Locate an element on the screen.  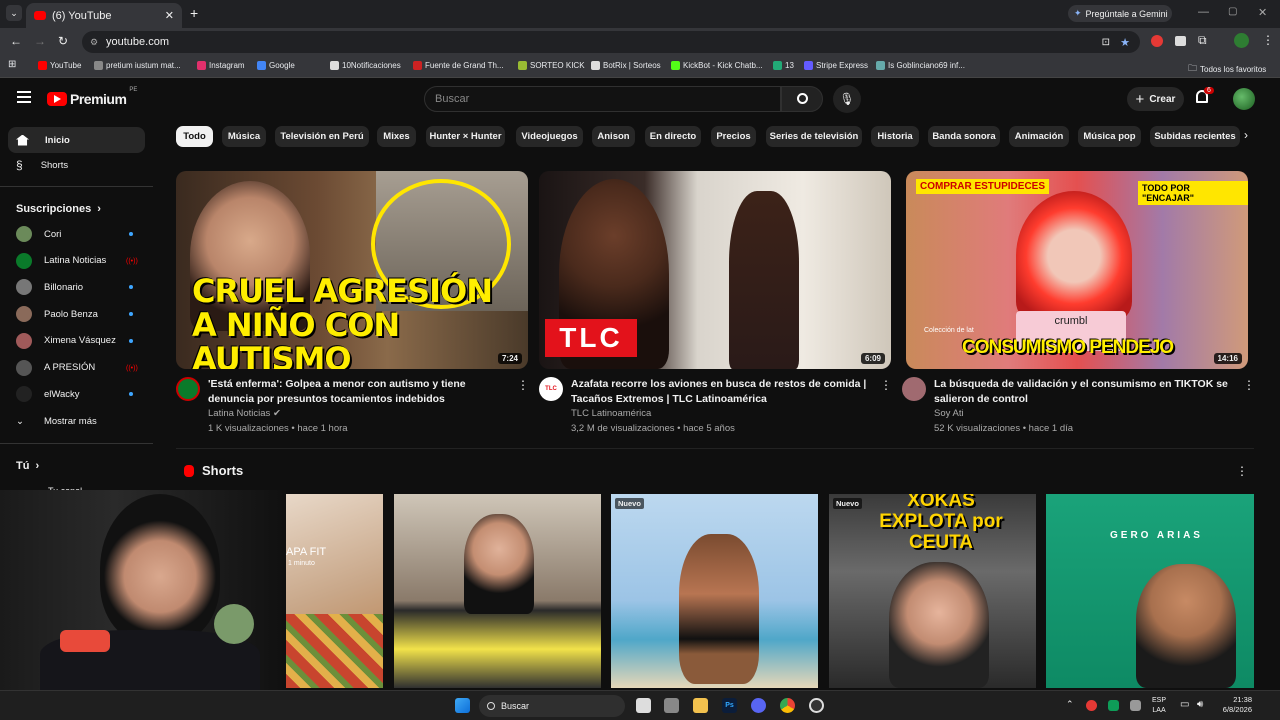
chip-4: Hunter × Hunter is located at coordinates (465, 136).